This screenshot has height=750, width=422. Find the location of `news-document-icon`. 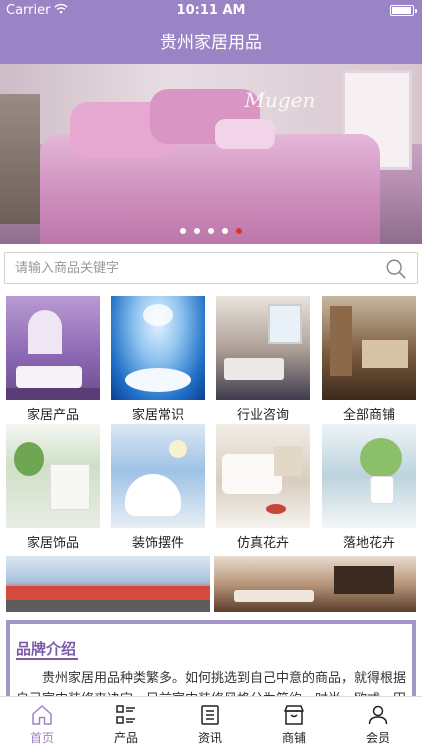

news-document-icon is located at coordinates (210, 715).